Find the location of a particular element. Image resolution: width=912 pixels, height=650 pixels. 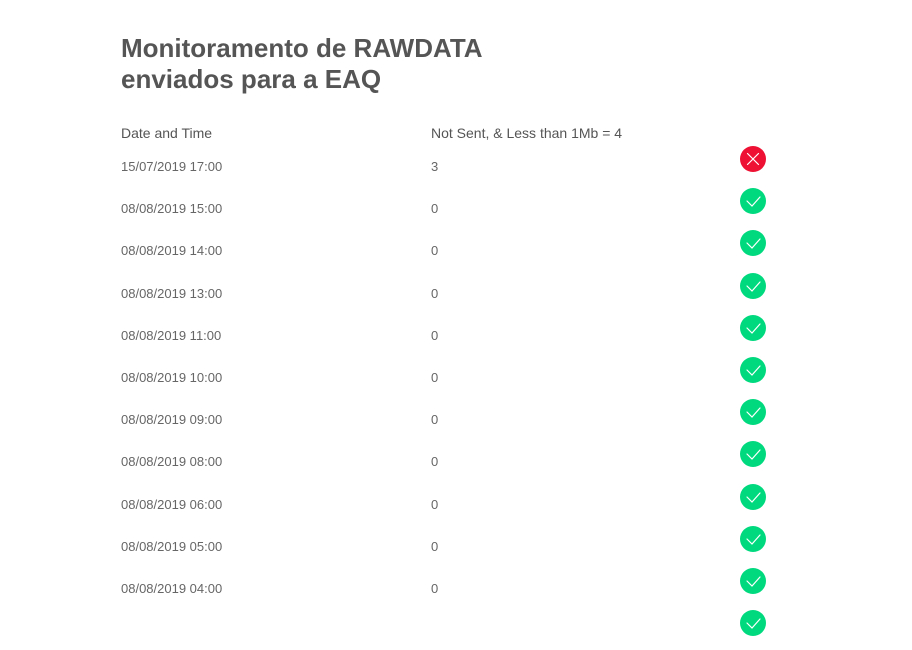

table-row: 08/08/2019 15:00 0 is located at coordinates (451, 207).